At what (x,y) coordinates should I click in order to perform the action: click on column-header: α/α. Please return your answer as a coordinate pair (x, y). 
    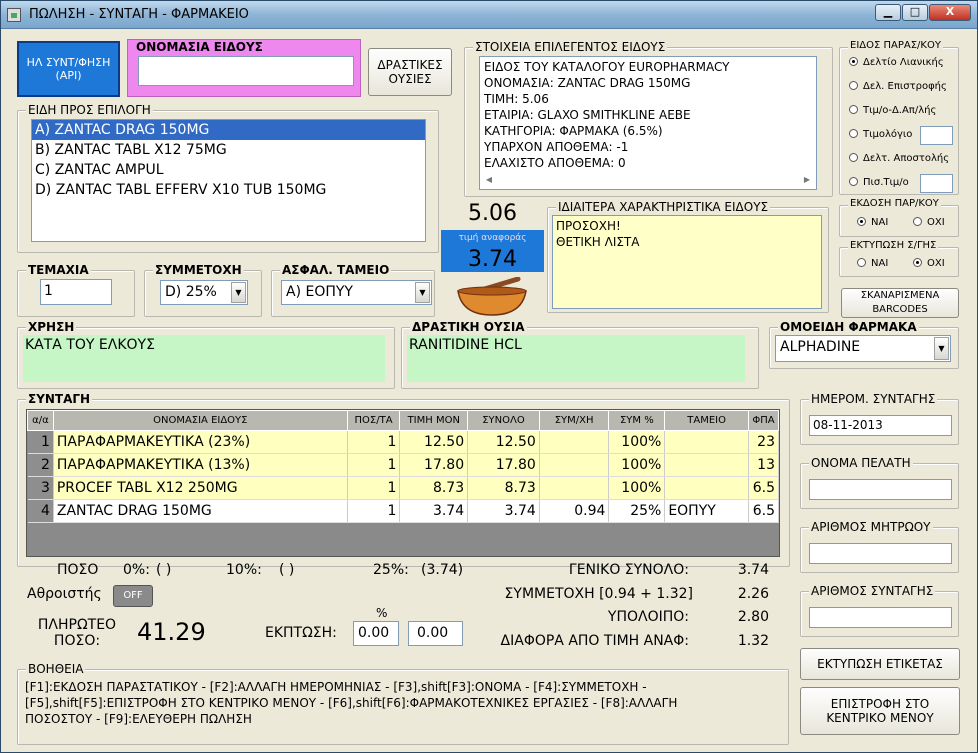
    Looking at the image, I should click on (40, 420).